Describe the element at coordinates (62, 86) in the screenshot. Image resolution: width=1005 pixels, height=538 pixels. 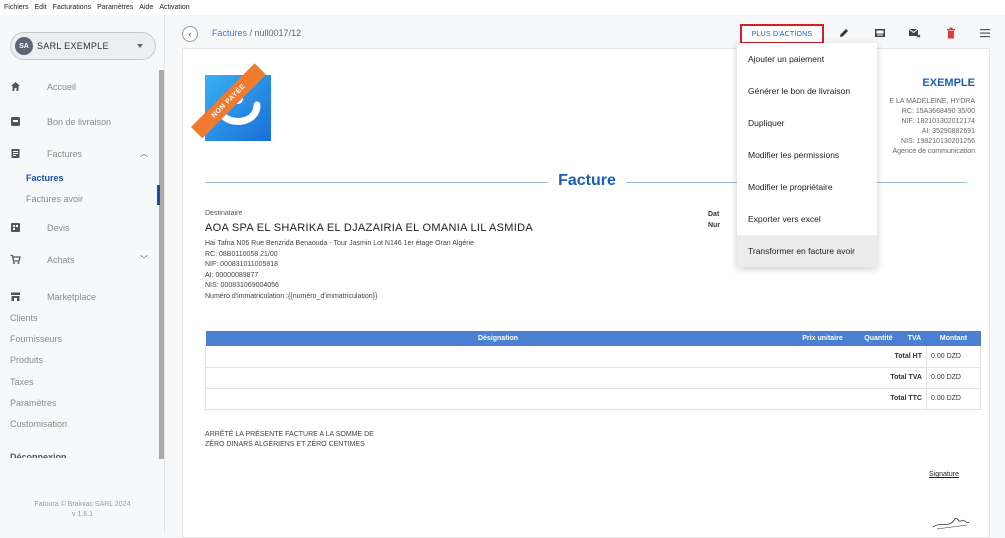
I see `sidebar-label-accueil: Accueil` at that location.